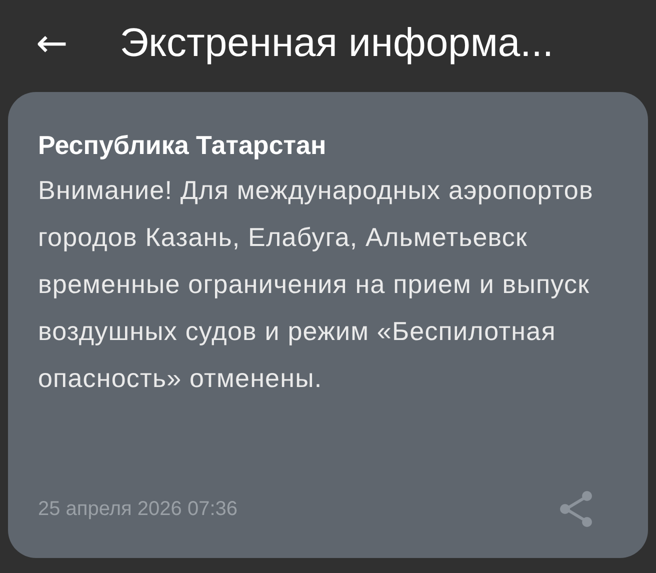  I want to click on region-title: Республика Татарстан, so click(183, 145).